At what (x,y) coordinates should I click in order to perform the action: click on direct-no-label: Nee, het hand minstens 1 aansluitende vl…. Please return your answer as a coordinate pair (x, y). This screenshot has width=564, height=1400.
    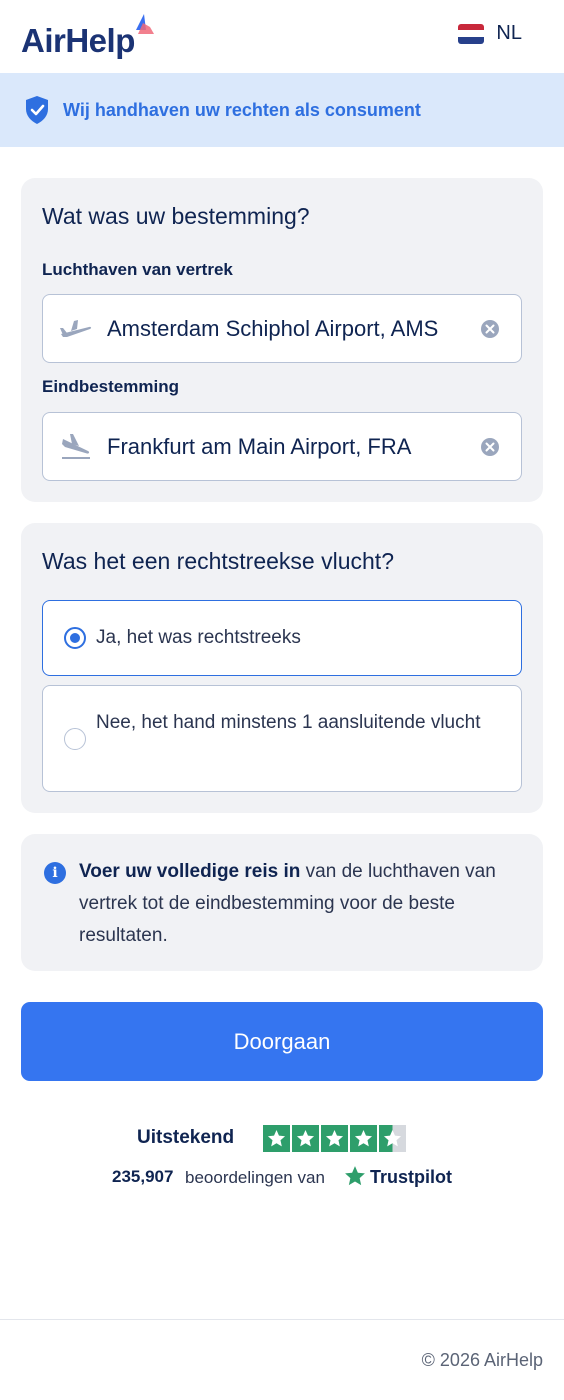
    Looking at the image, I should click on (288, 722).